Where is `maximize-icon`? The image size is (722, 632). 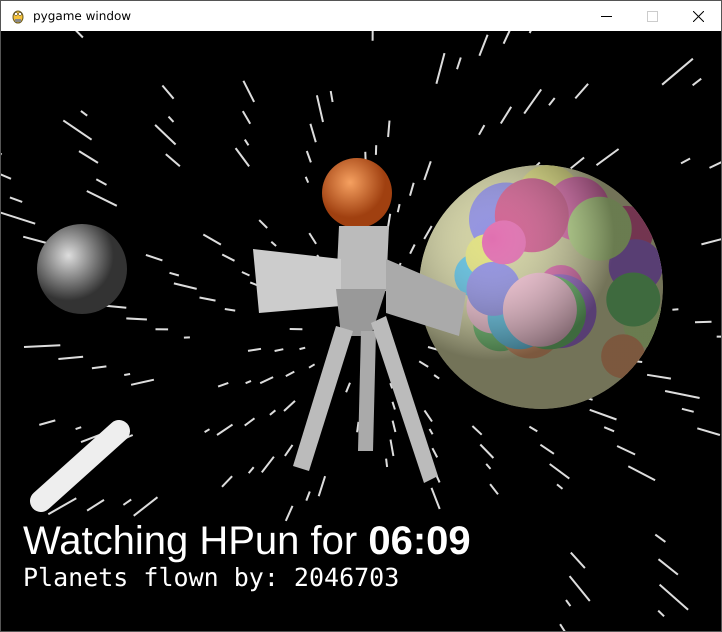
maximize-icon is located at coordinates (652, 16).